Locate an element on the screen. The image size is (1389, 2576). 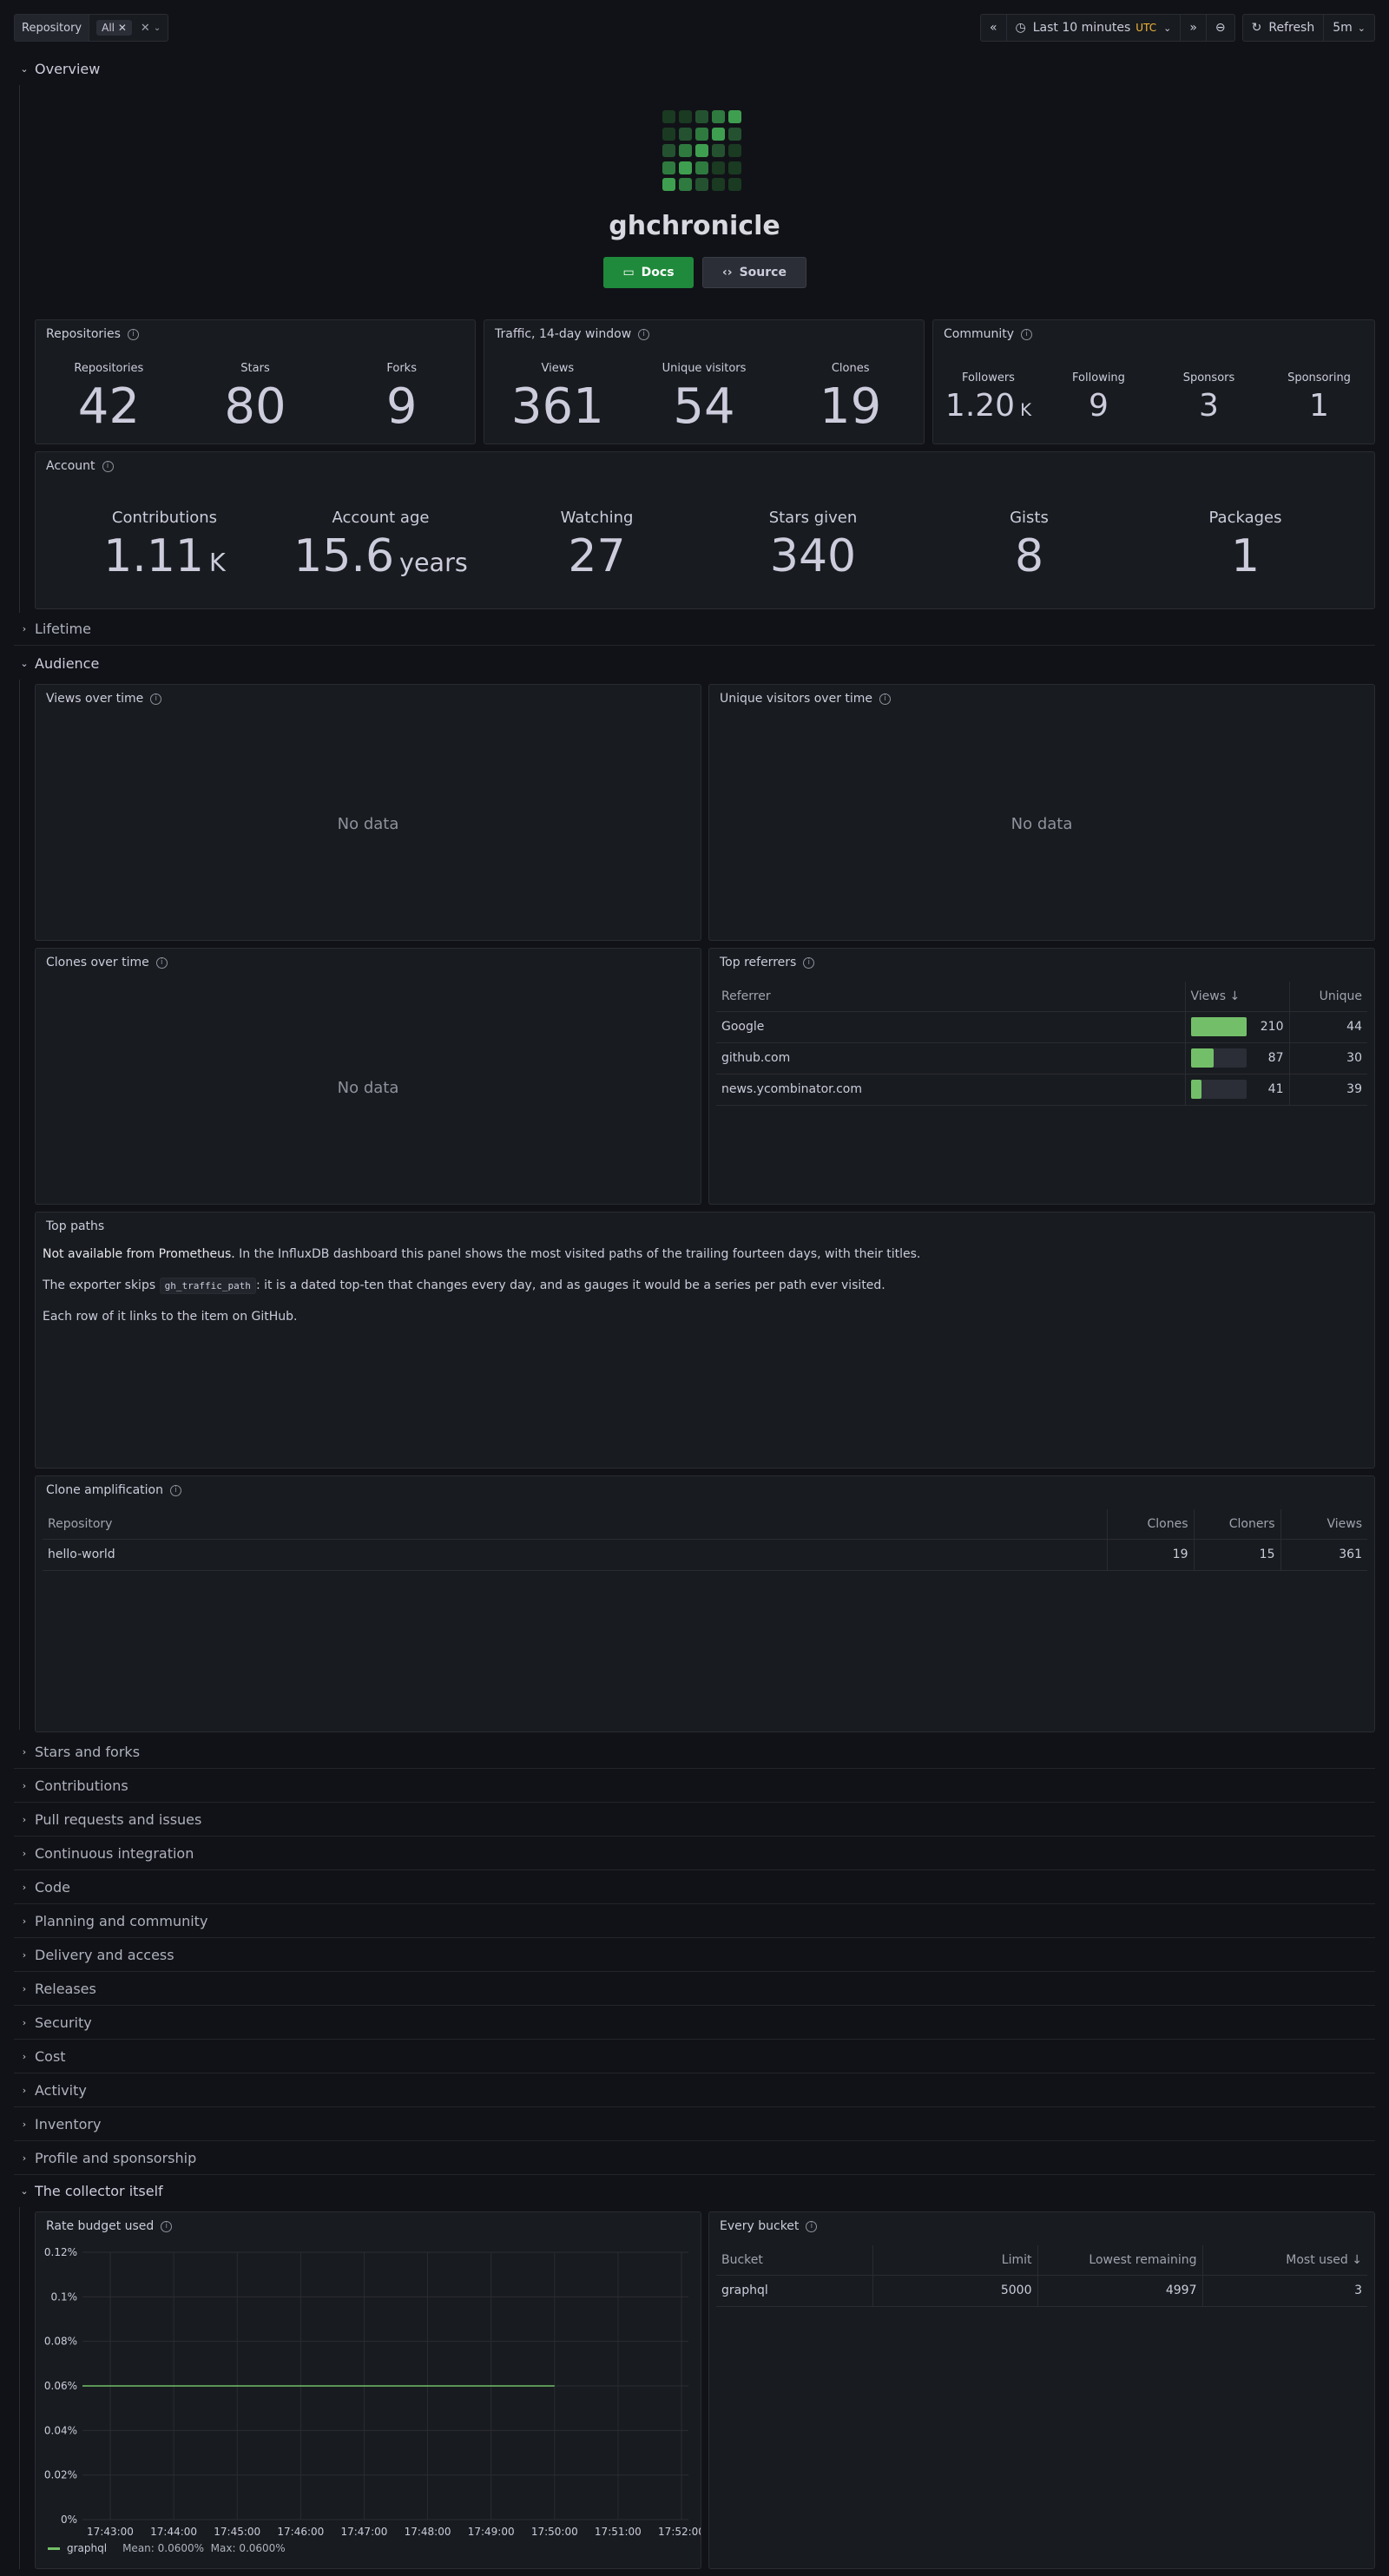
source-button: ‹› Source is located at coordinates (754, 272).